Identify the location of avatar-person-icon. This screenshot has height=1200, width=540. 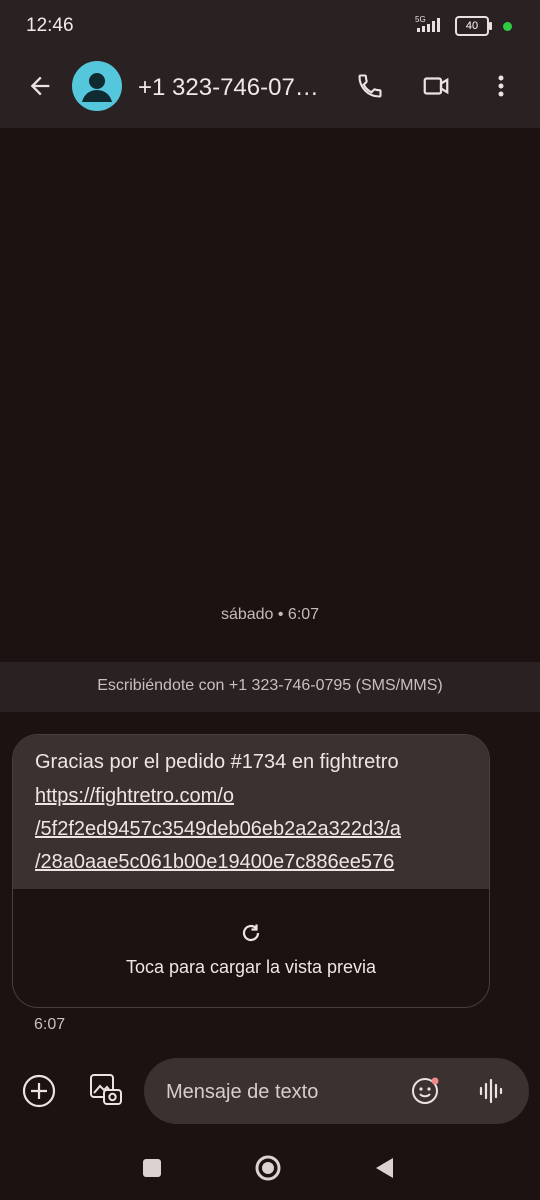
(97, 86).